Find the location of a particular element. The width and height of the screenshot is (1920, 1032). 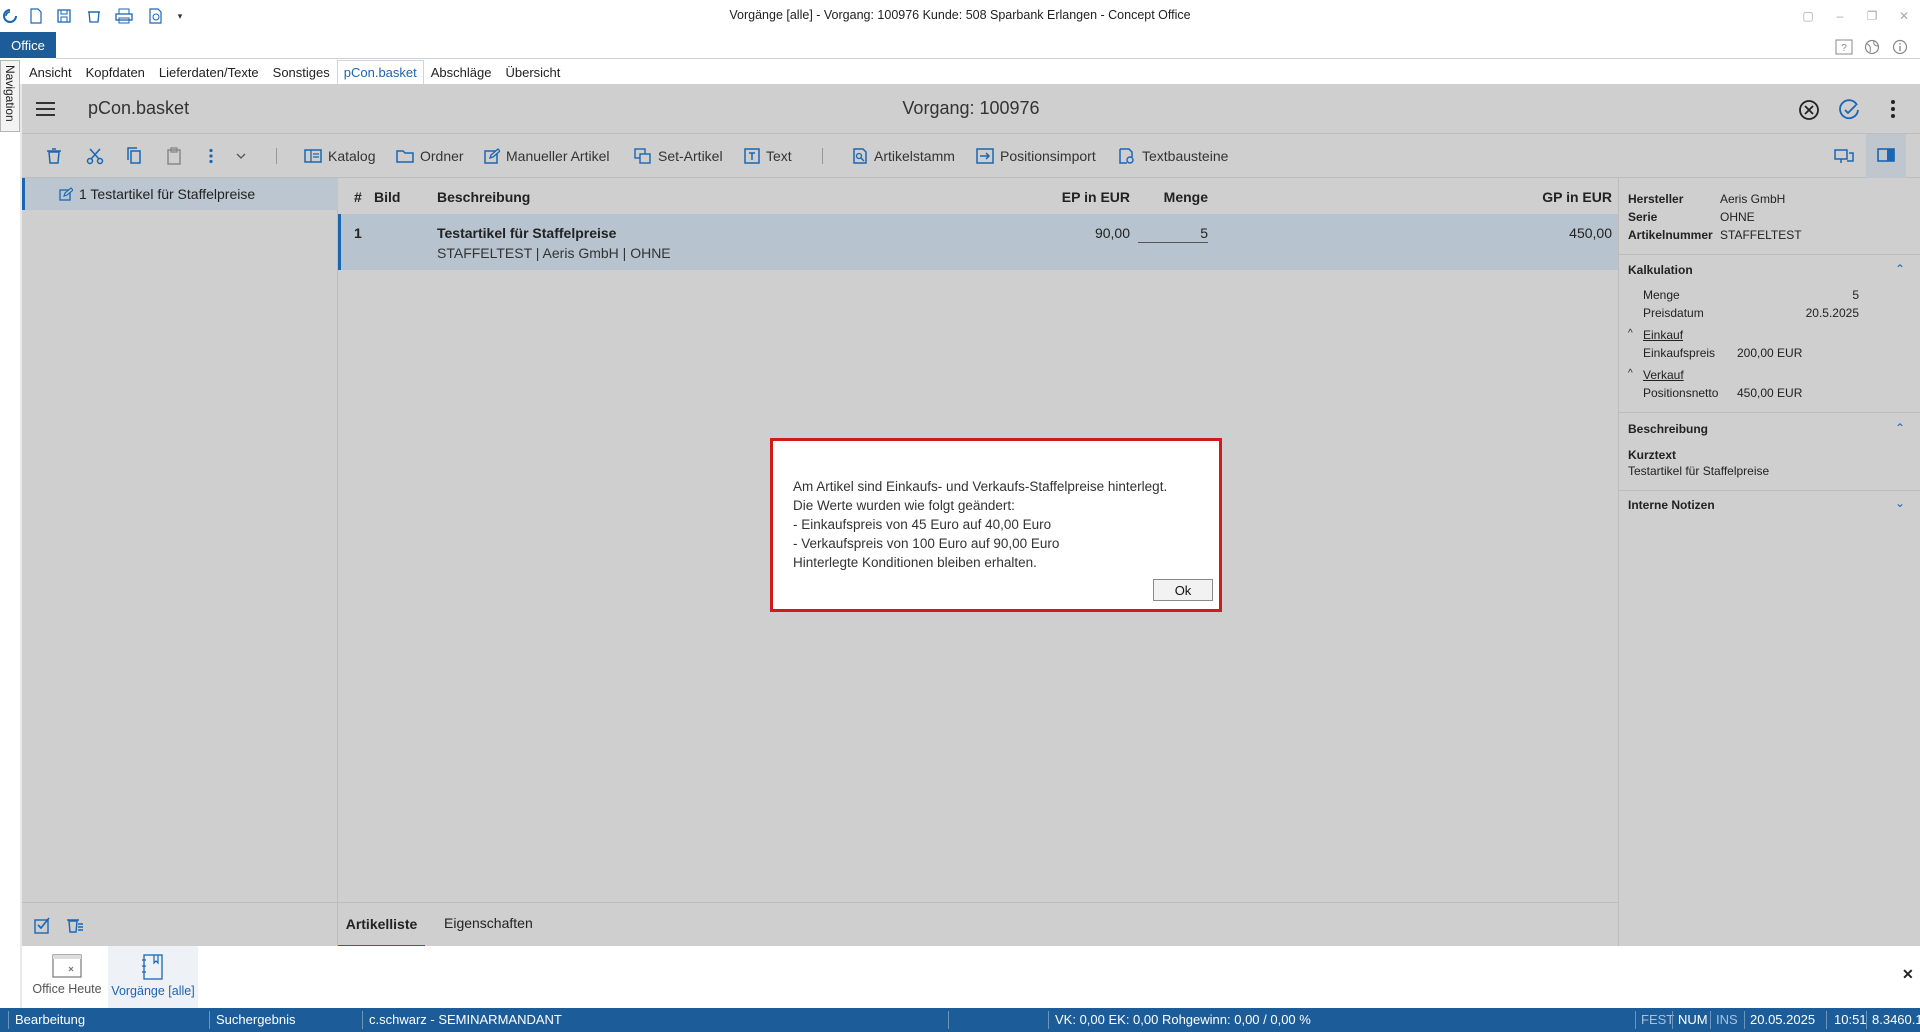

catalog-icon is located at coordinates (313, 156).